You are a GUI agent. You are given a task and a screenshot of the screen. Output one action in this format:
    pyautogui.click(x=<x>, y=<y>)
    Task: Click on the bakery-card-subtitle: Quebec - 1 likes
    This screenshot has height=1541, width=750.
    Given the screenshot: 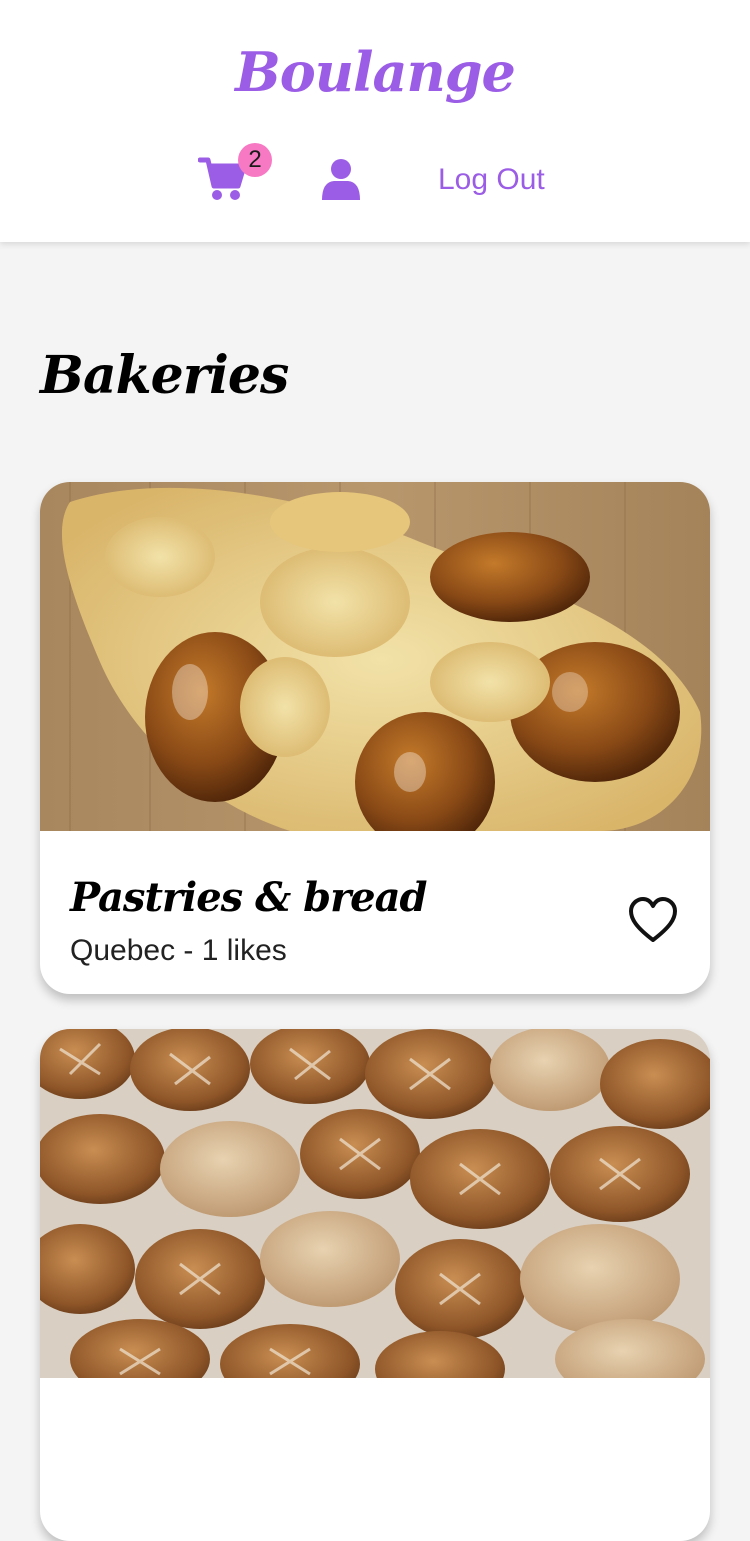 What is the action you would take?
    pyautogui.click(x=178, y=950)
    